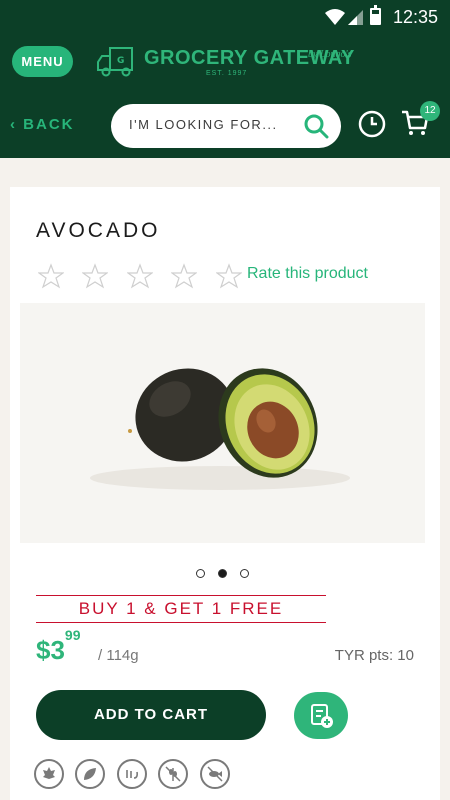  I want to click on carousel-dot-active, so click(222, 573).